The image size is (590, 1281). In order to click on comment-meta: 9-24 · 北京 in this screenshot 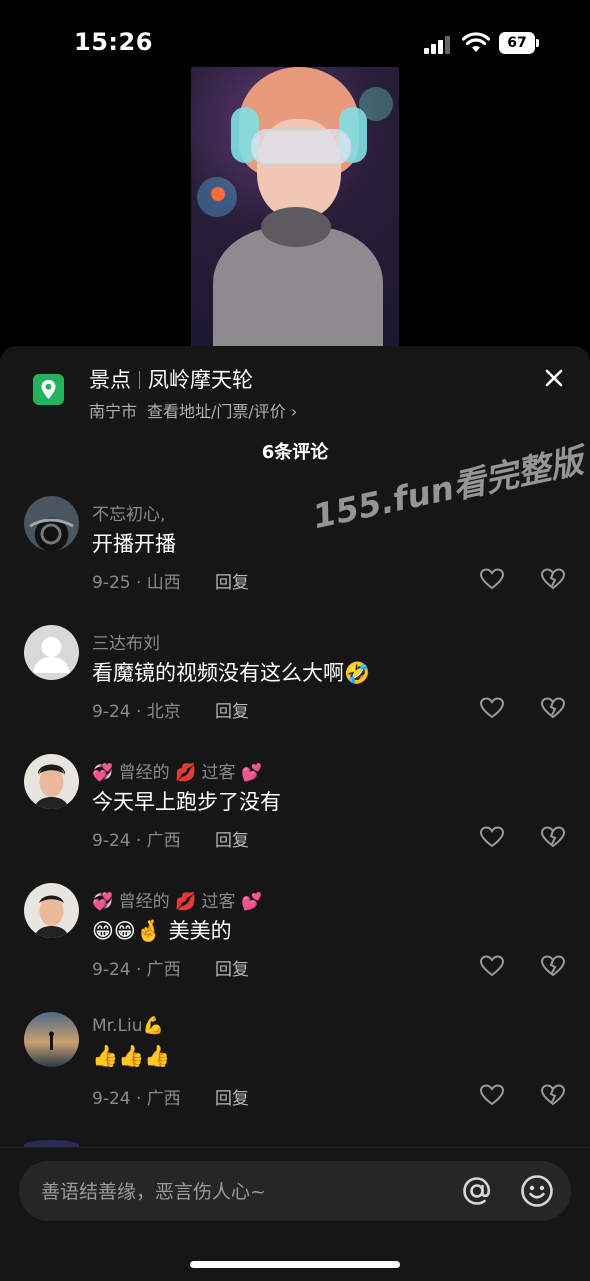, I will do `click(136, 712)`.